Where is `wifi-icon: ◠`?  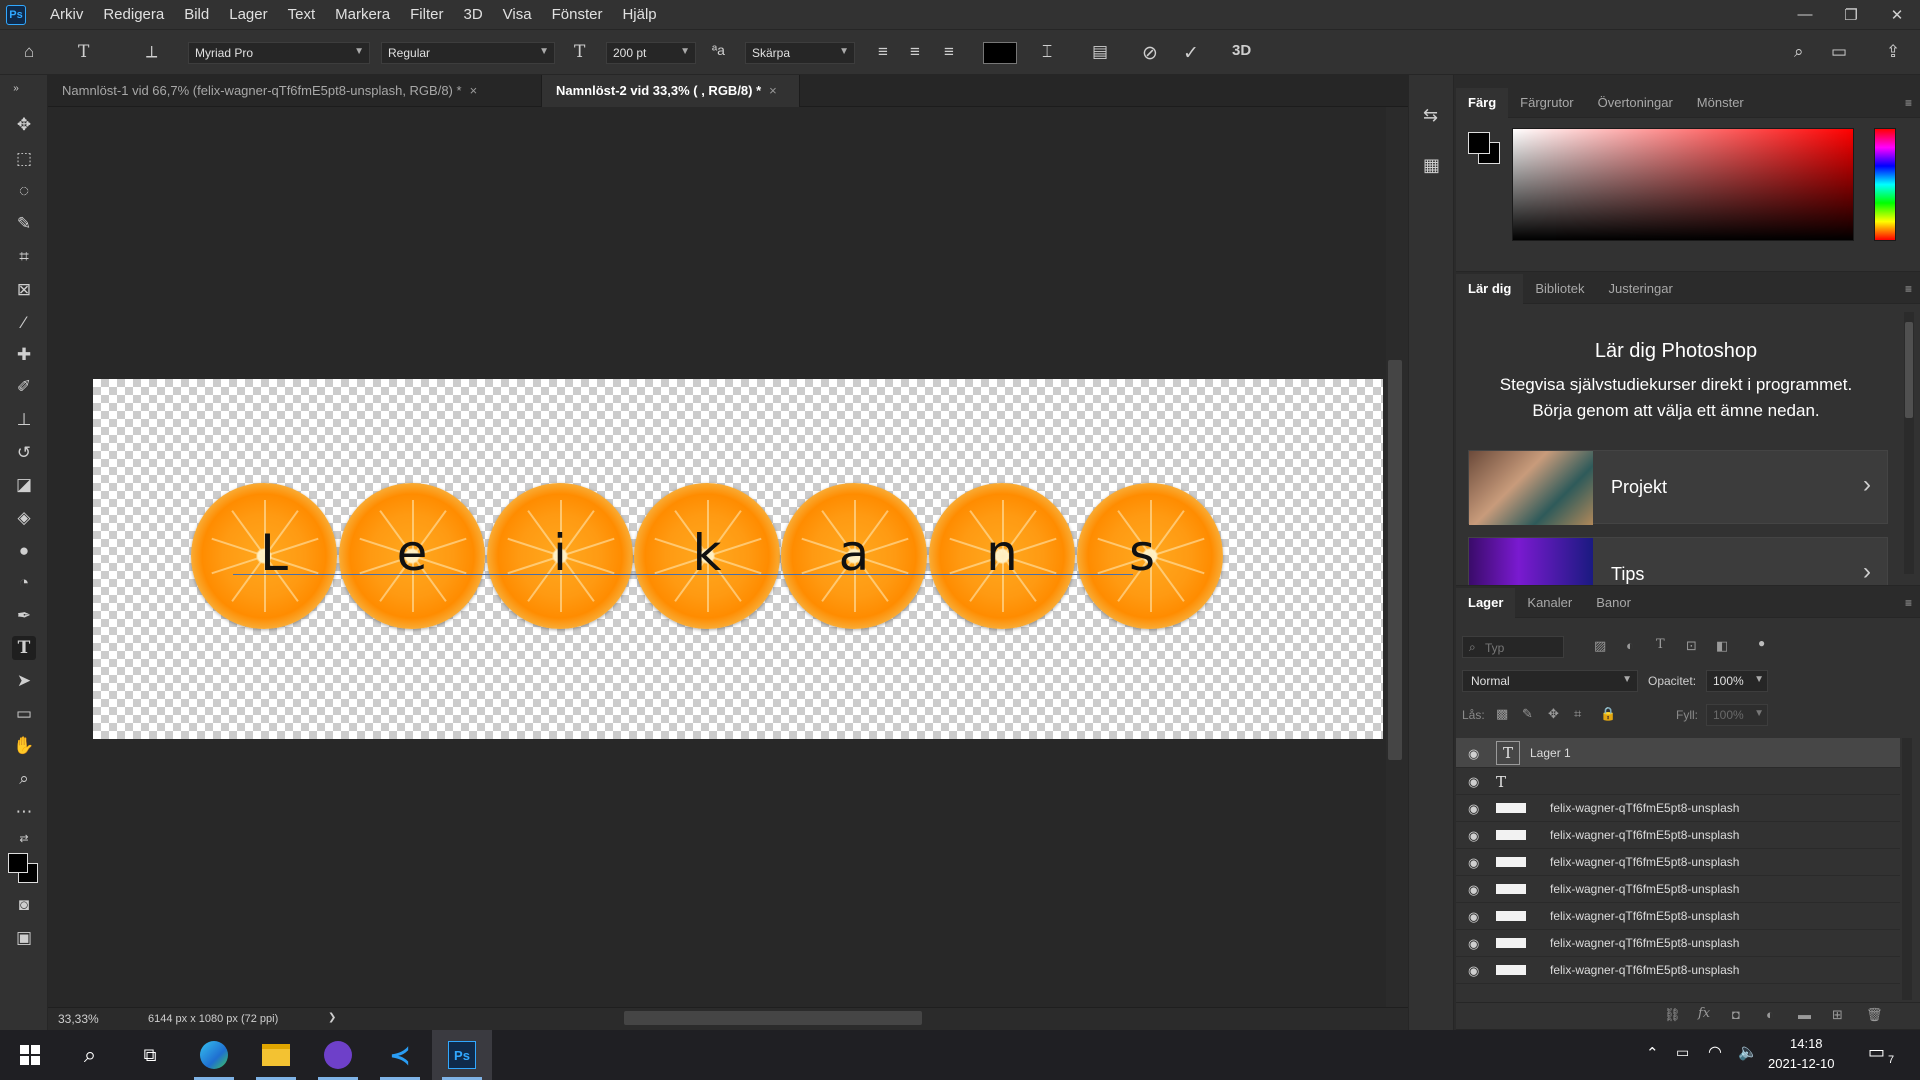 wifi-icon: ◠ is located at coordinates (1715, 1052).